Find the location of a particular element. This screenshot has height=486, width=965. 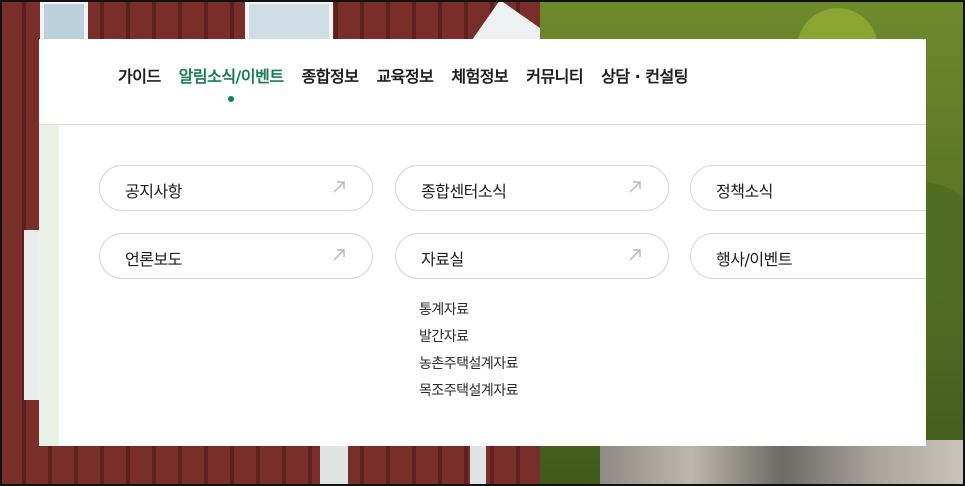

card-label: 언론보도 is located at coordinates (153, 259).